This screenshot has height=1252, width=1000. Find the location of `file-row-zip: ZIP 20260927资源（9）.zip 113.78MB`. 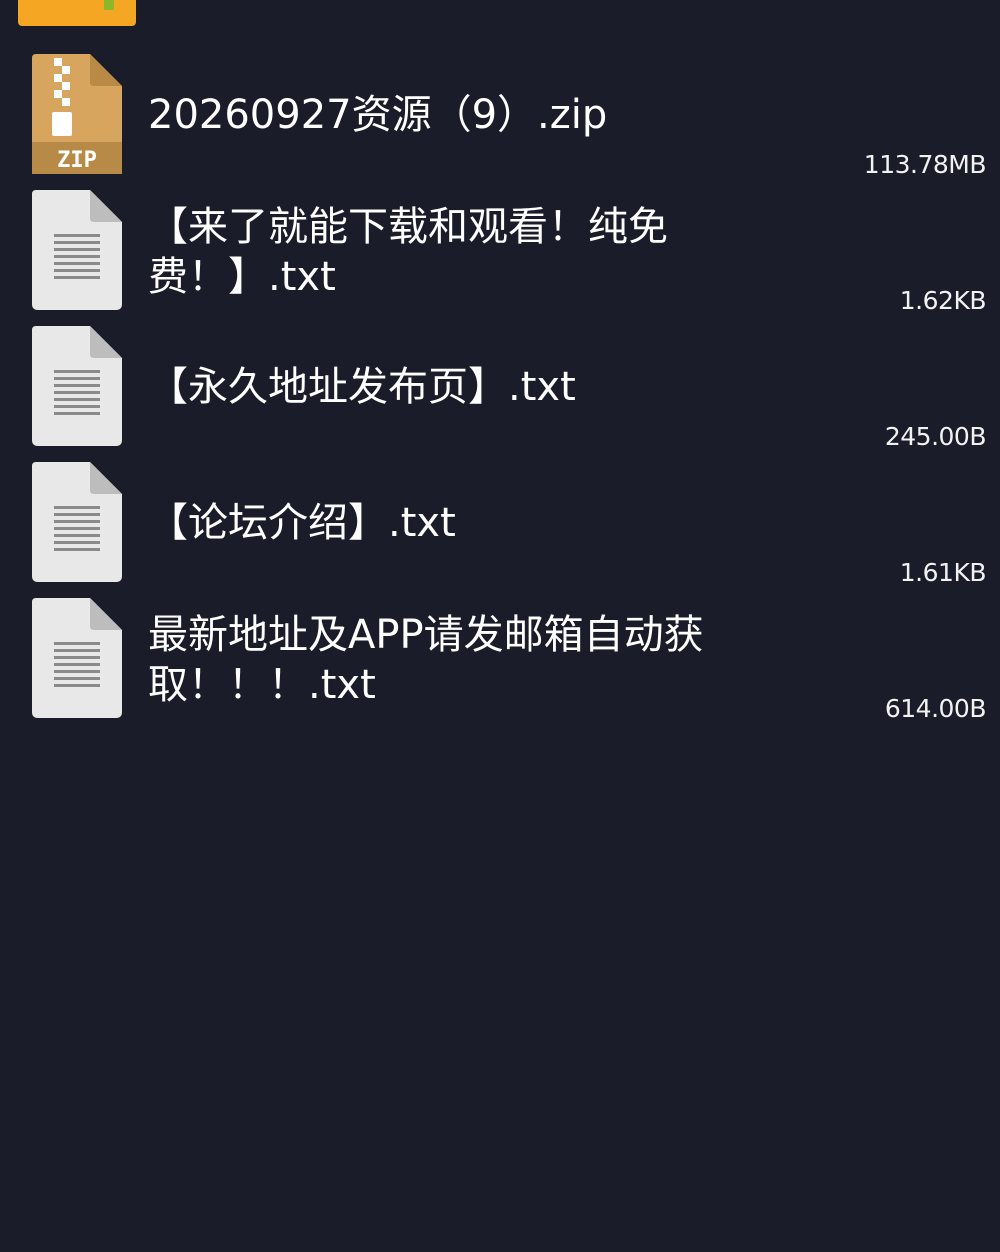

file-row-zip: ZIP 20260927资源（9）.zip 113.78MB is located at coordinates (500, 122).